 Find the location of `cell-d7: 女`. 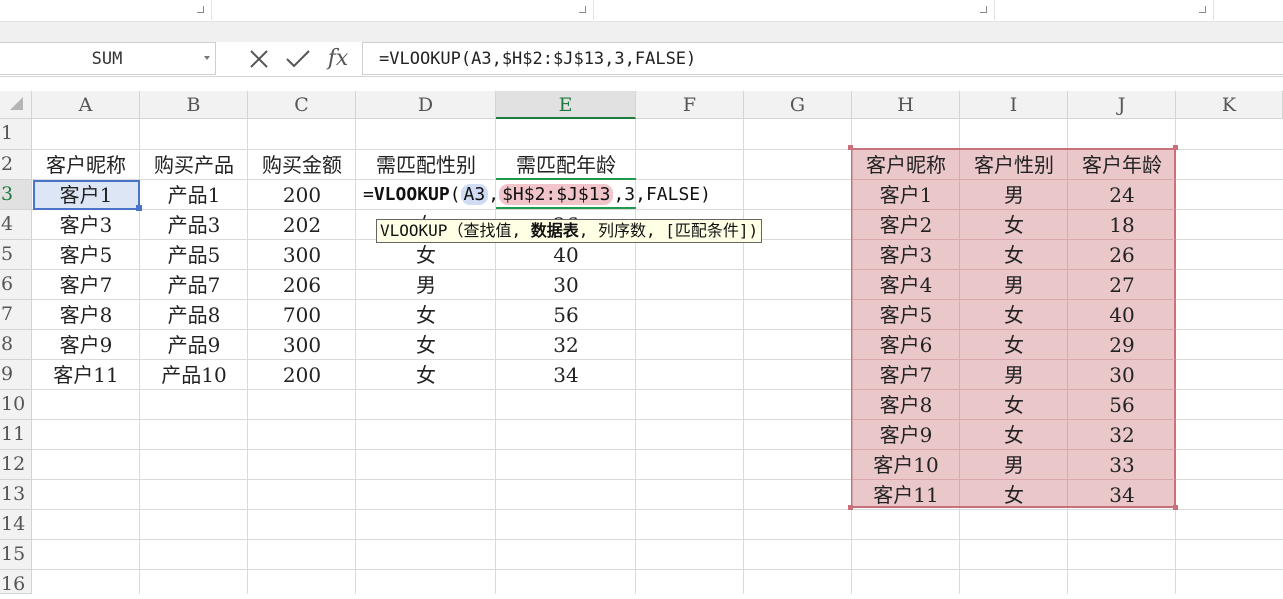

cell-d7: 女 is located at coordinates (426, 315).